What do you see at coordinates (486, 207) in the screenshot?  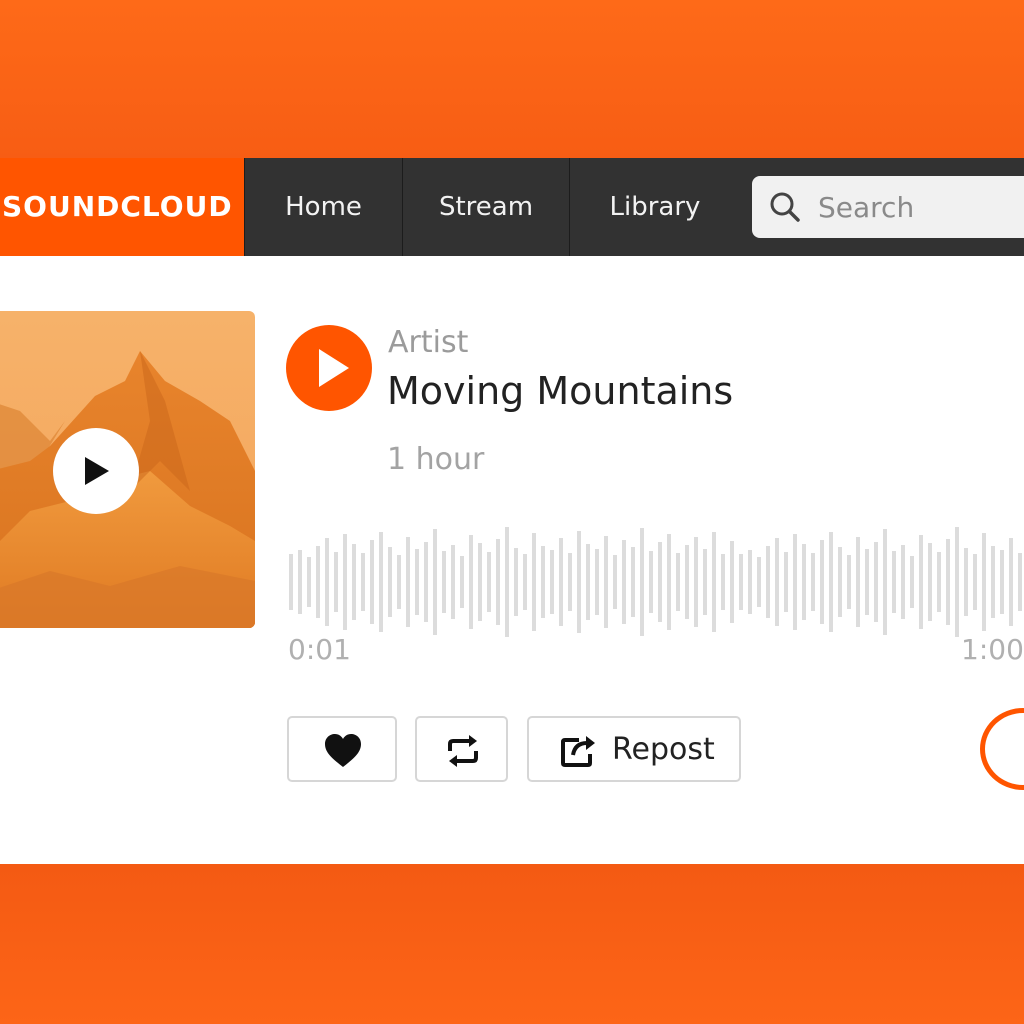 I see `nav-stream: Stream` at bounding box center [486, 207].